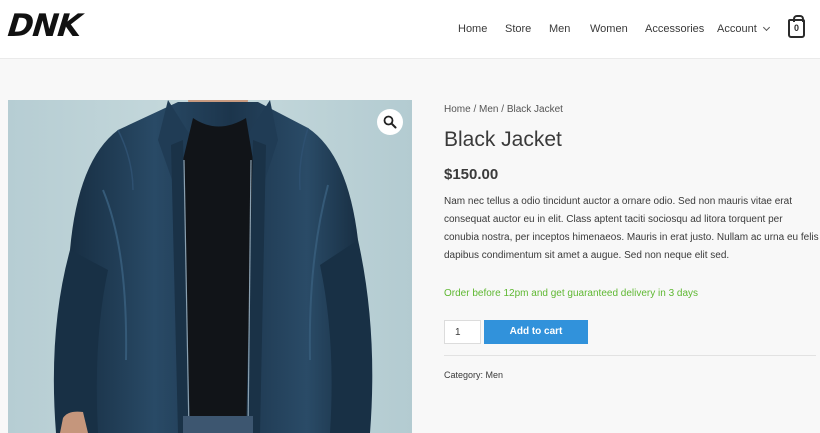 This screenshot has height=433, width=820. Describe the element at coordinates (488, 109) in the screenshot. I see `breadcrumb-category: Men` at that location.